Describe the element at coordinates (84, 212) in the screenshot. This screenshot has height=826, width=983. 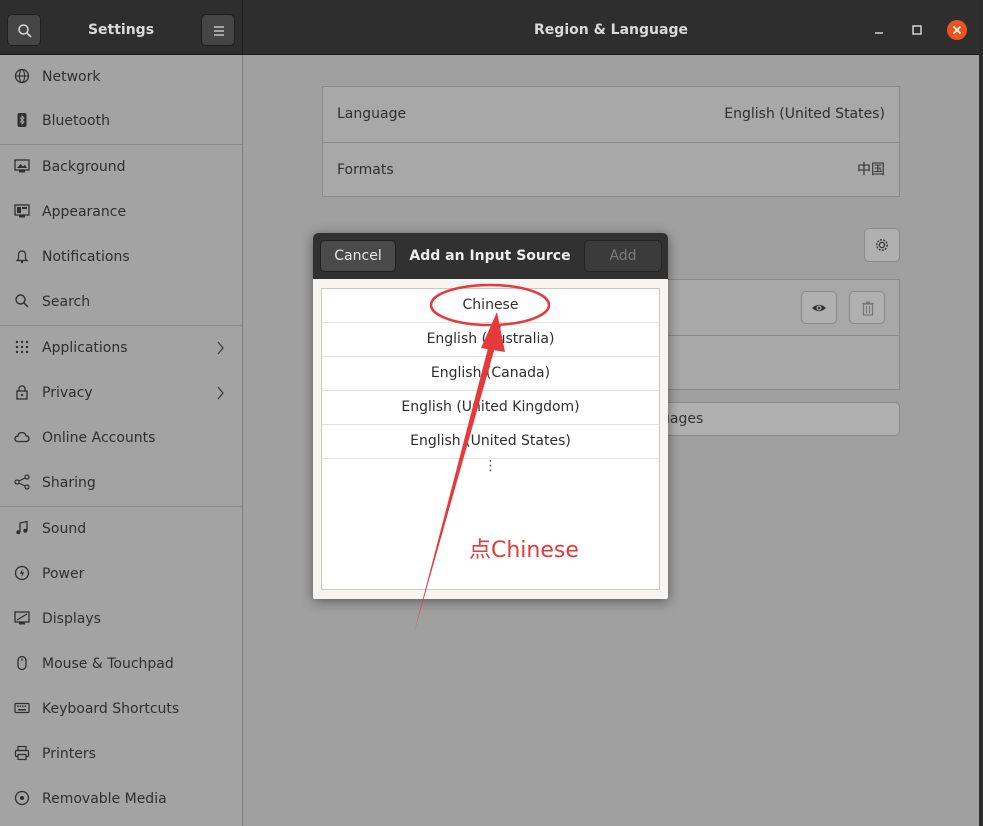
I see `sidebar-item-label: Appearance` at that location.